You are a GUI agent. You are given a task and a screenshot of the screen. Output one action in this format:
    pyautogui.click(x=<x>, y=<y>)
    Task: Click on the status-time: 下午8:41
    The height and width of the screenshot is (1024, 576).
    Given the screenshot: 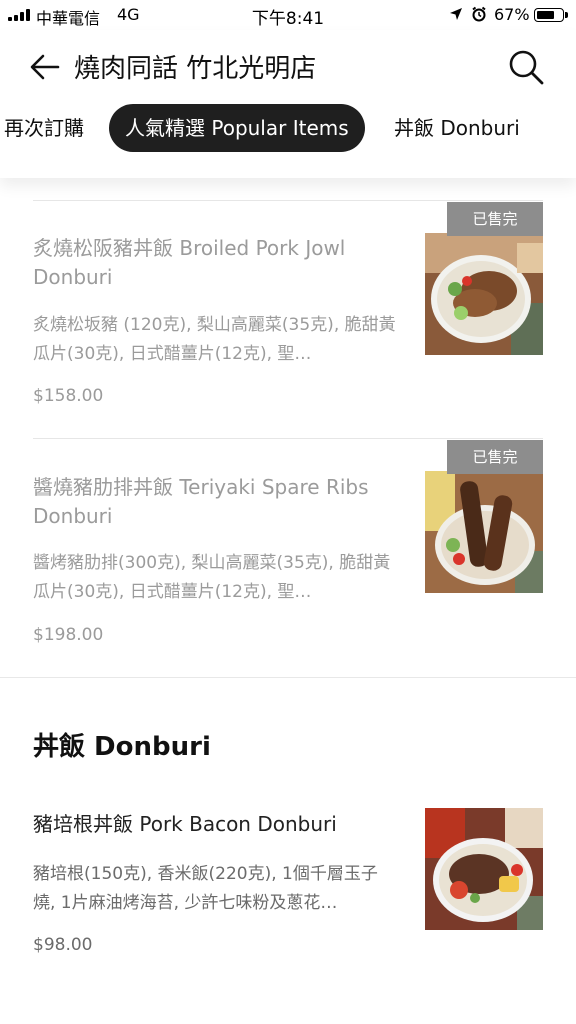 What is the action you would take?
    pyautogui.click(x=288, y=19)
    